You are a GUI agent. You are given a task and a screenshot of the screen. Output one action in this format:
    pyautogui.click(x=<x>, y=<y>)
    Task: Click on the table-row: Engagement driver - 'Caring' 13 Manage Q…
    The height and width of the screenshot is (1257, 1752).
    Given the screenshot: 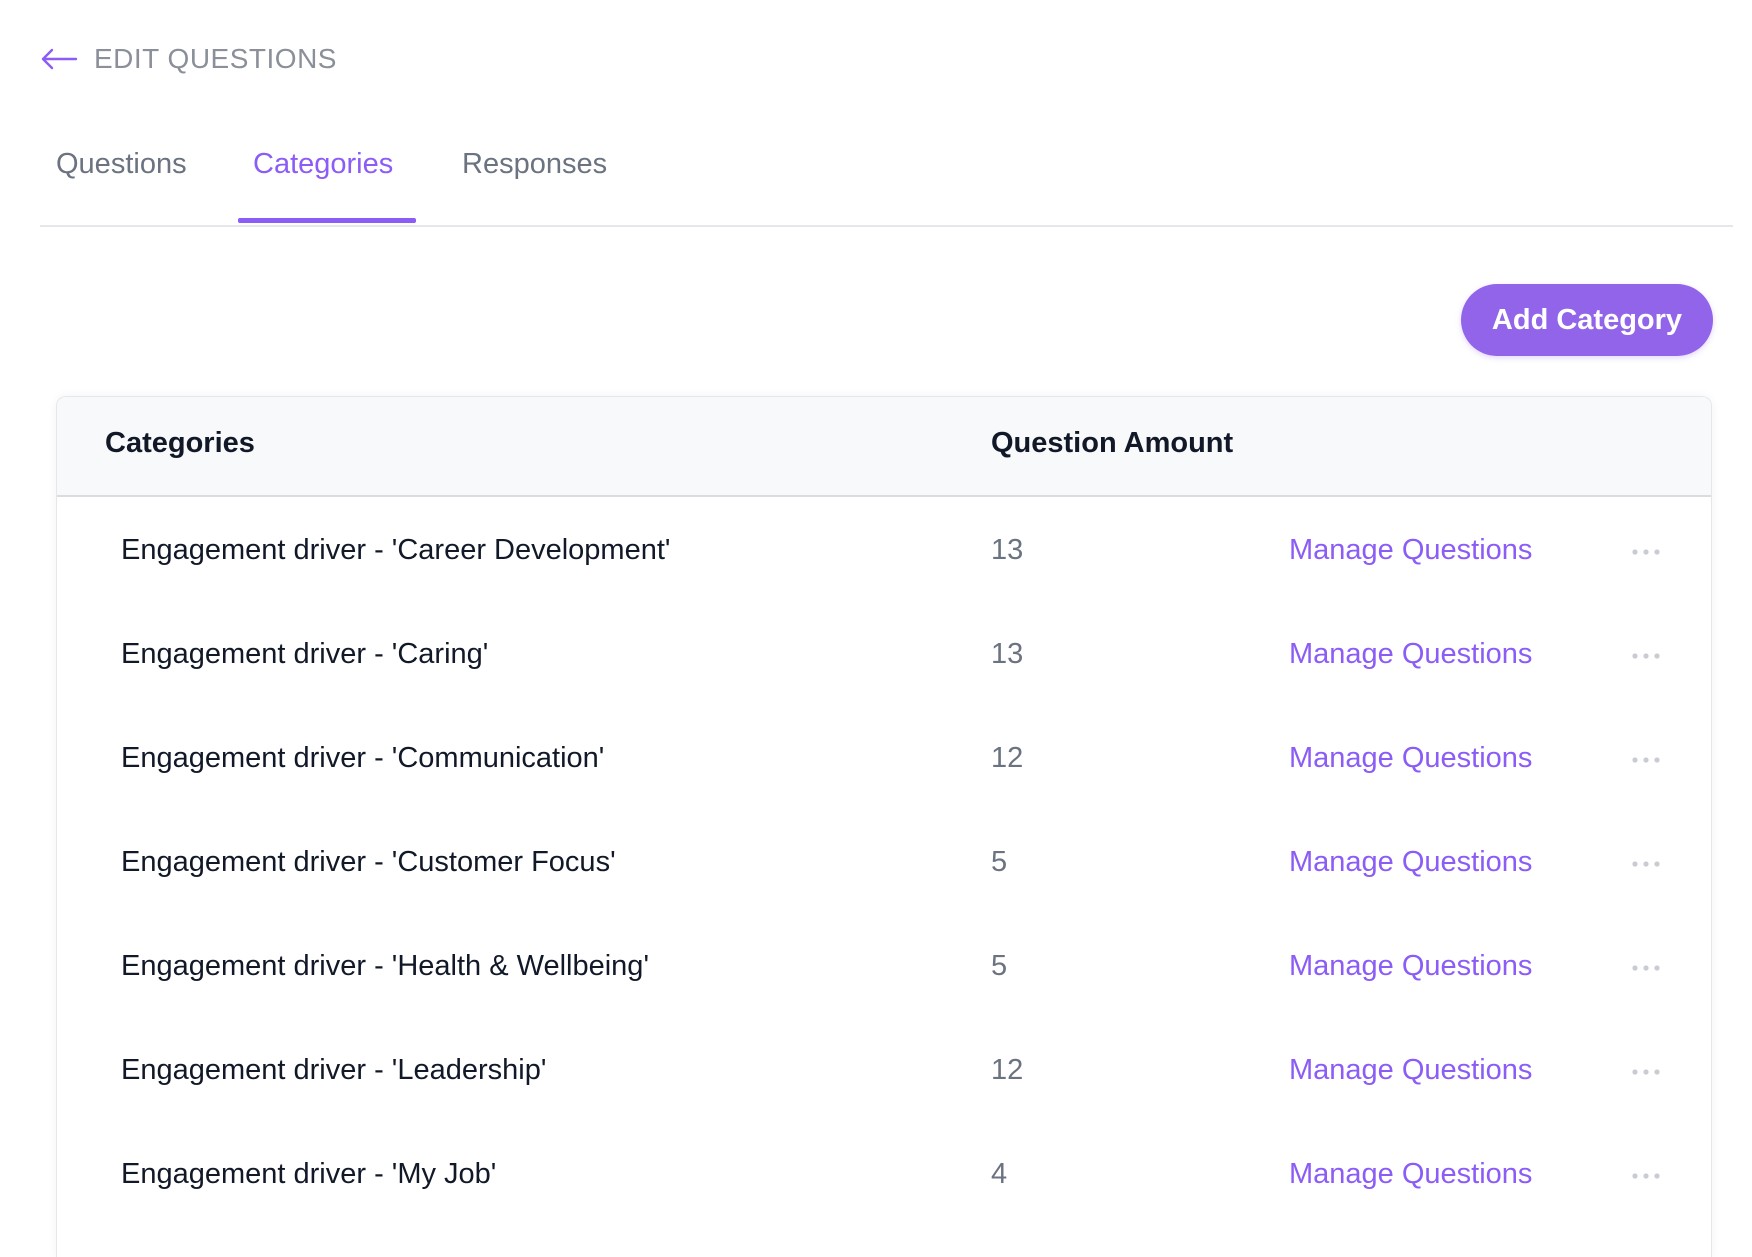 What is the action you would take?
    pyautogui.click(x=884, y=653)
    